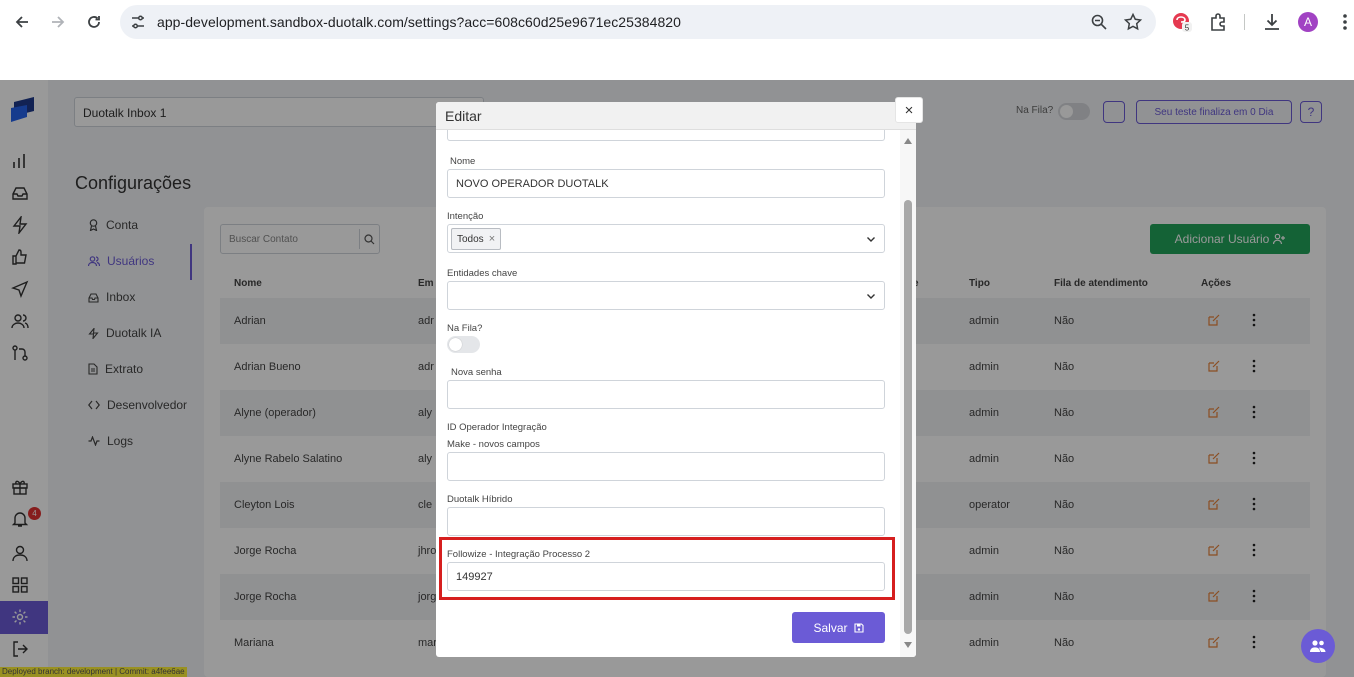  What do you see at coordinates (463, 161) in the screenshot?
I see `name-label: Nome` at bounding box center [463, 161].